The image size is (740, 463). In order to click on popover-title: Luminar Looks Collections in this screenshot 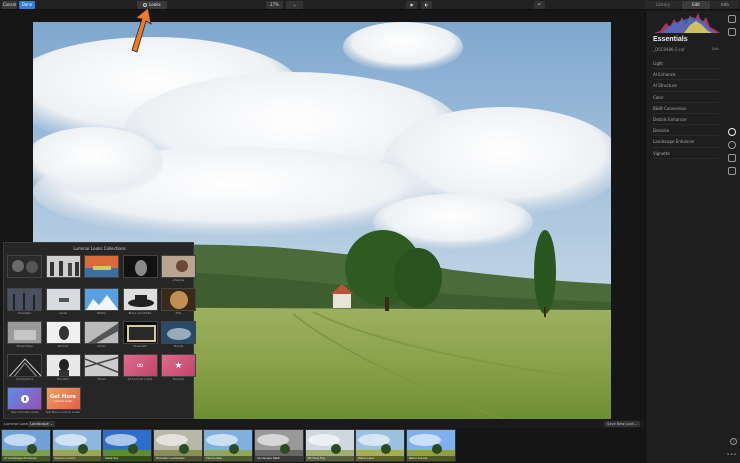, I will do `click(99, 248)`.